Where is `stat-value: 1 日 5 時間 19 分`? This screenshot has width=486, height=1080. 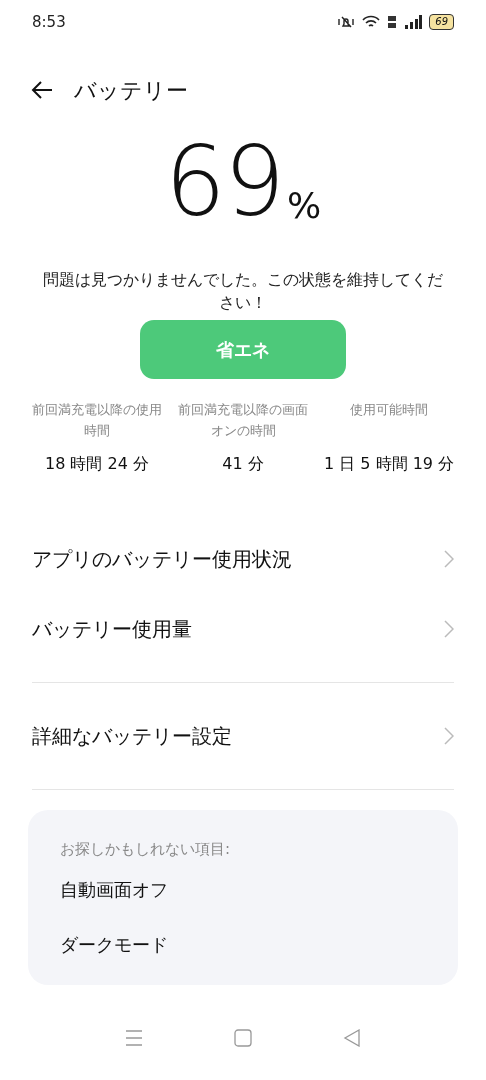
stat-value: 1 日 5 時間 19 分 is located at coordinates (389, 464).